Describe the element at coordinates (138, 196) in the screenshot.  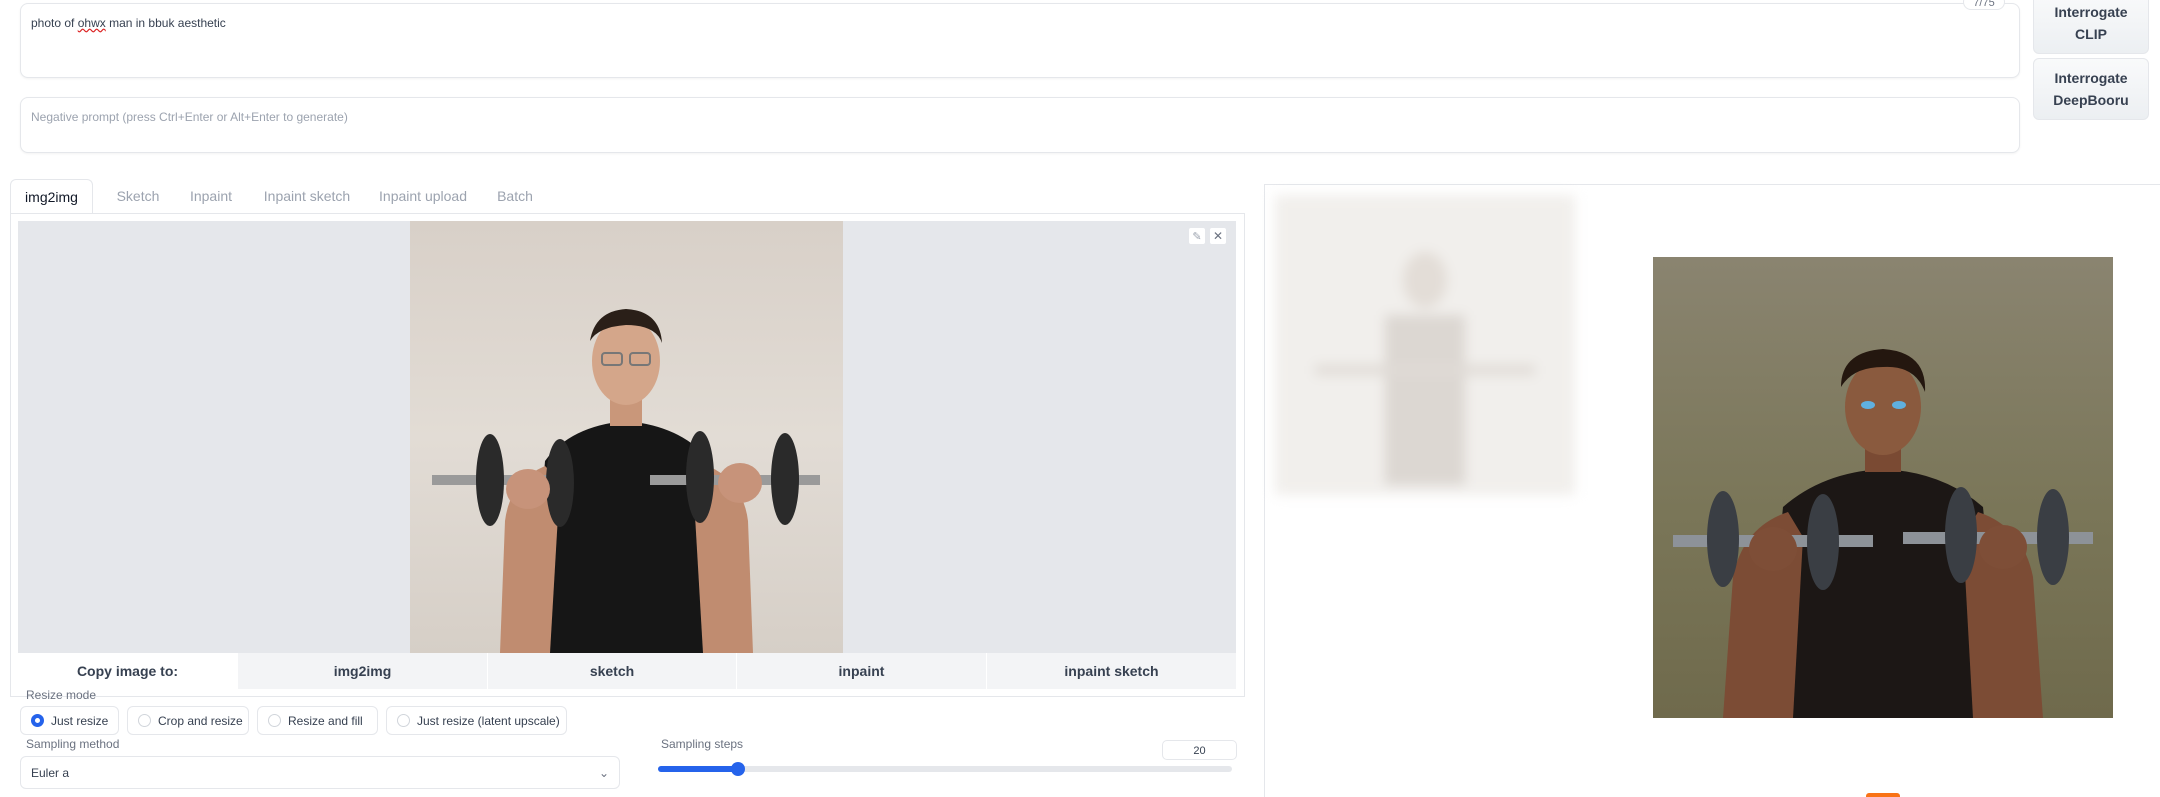
I see `tab-sketch: Sketch` at that location.